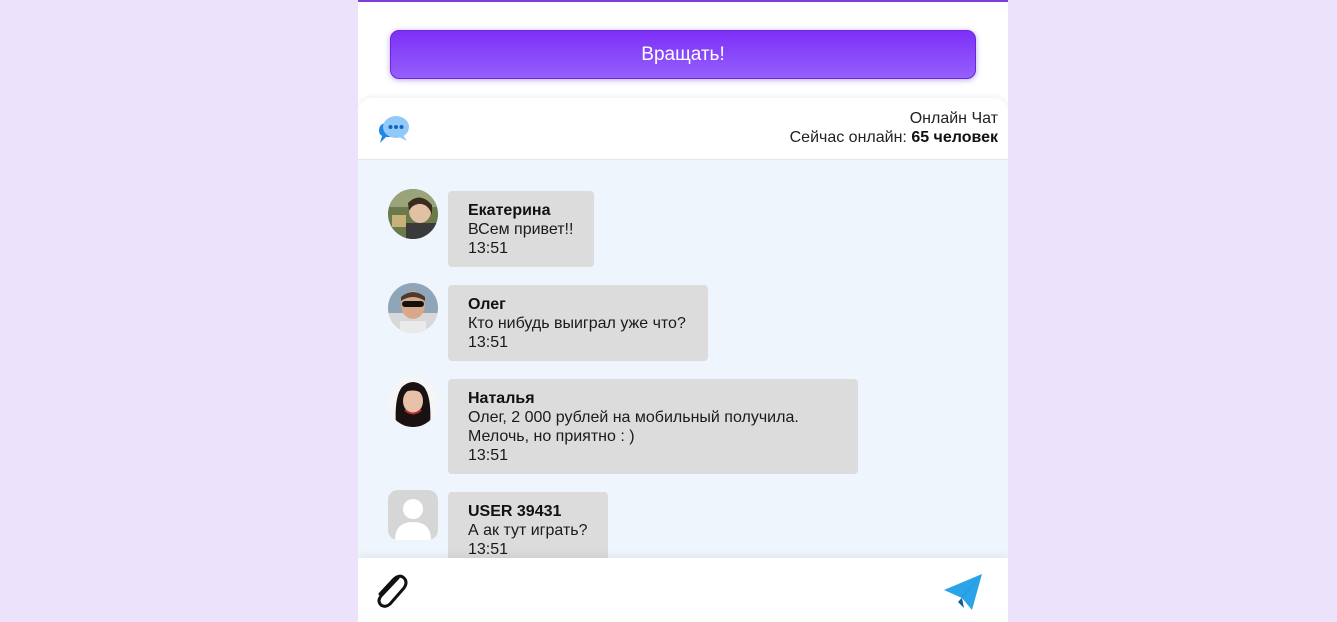 The height and width of the screenshot is (622, 1337). I want to click on chat-header: Онлайн Чат Сейчас онлайн: 65 человек, so click(683, 129).